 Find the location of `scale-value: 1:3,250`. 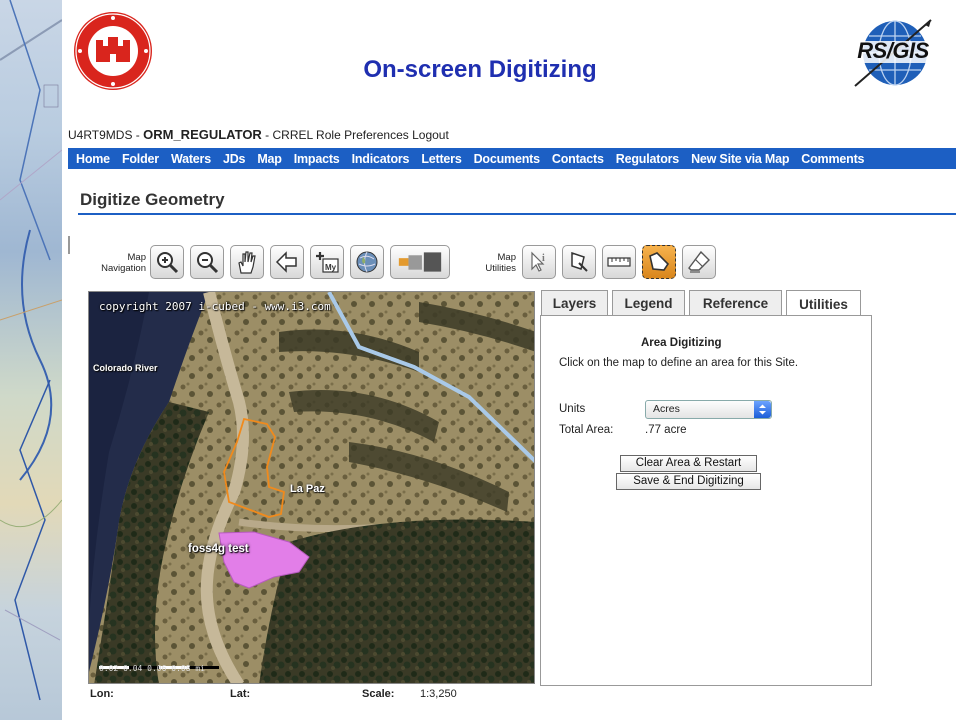

scale-value: 1:3,250 is located at coordinates (438, 694).